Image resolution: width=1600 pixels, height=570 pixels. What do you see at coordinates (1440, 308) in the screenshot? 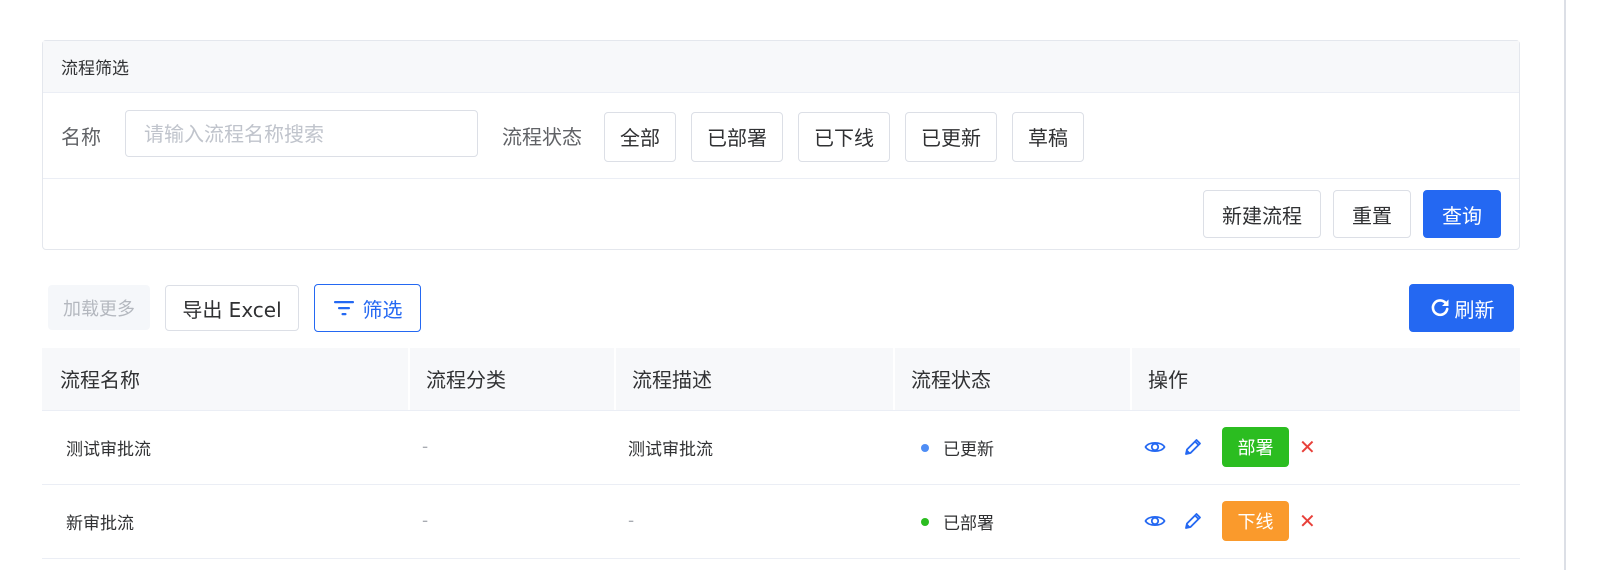
I see `refresh-icon` at bounding box center [1440, 308].